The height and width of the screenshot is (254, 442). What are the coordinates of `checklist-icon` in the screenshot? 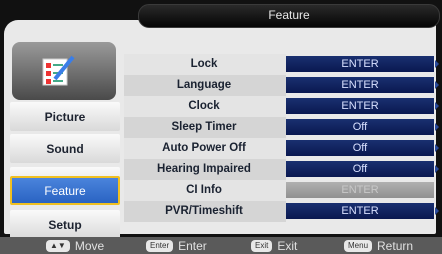 It's located at (58, 70).